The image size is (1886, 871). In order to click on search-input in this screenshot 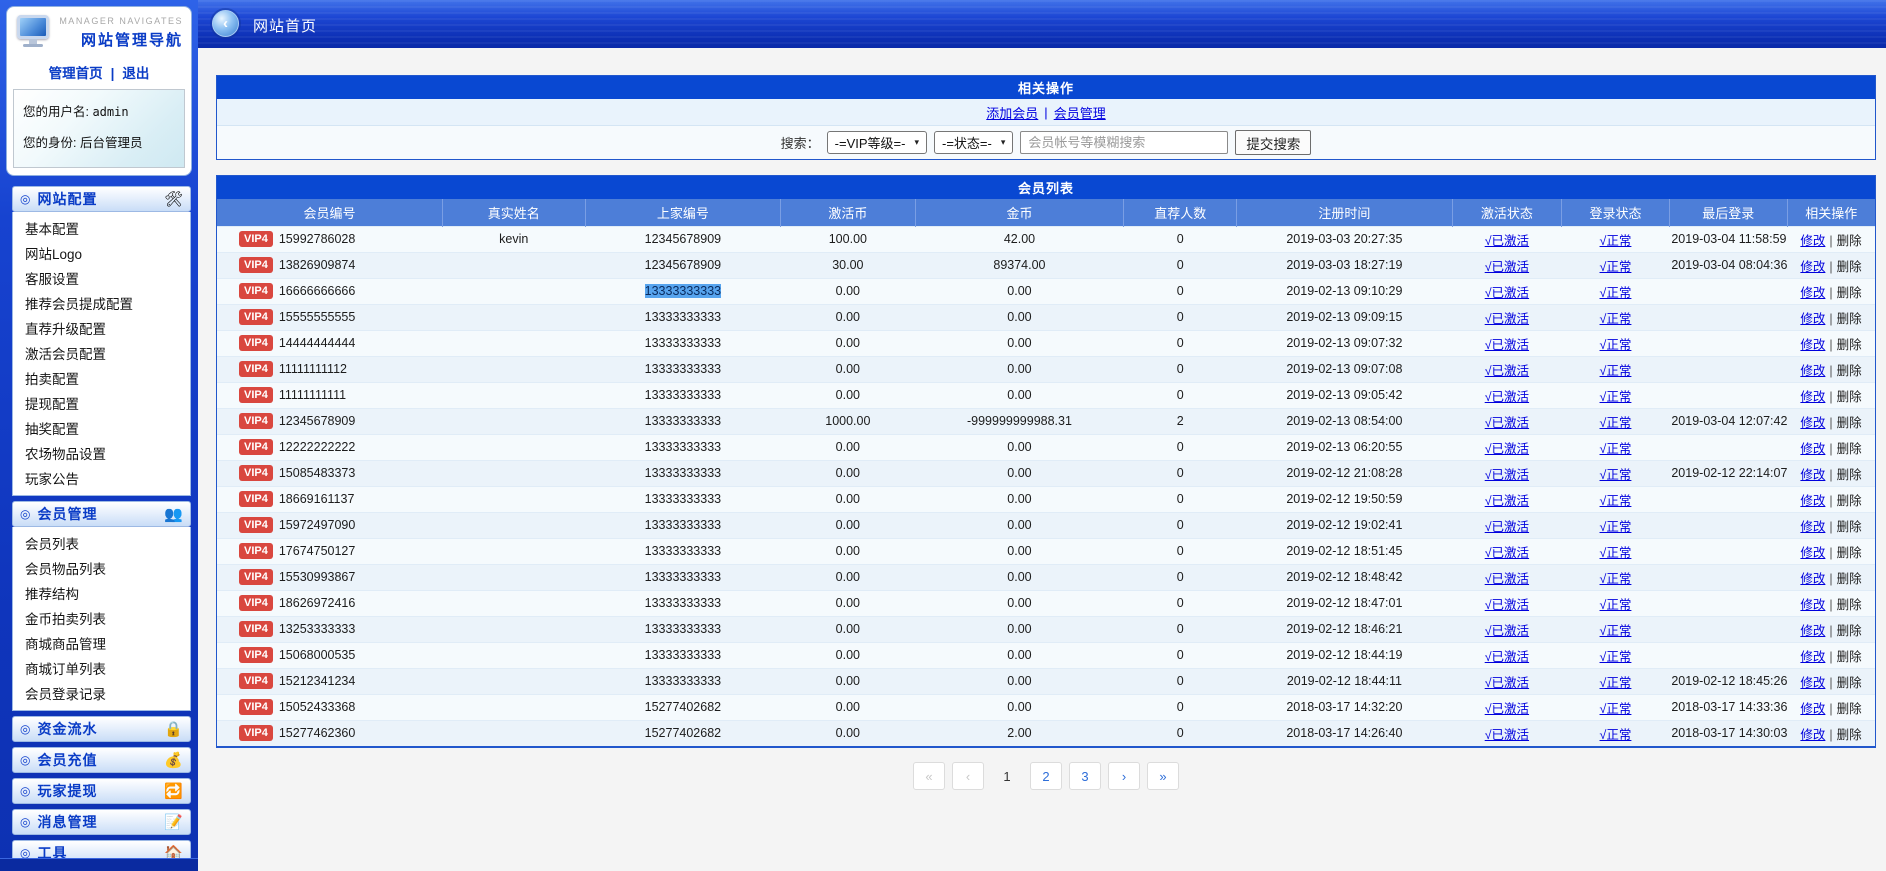, I will do `click(1124, 142)`.